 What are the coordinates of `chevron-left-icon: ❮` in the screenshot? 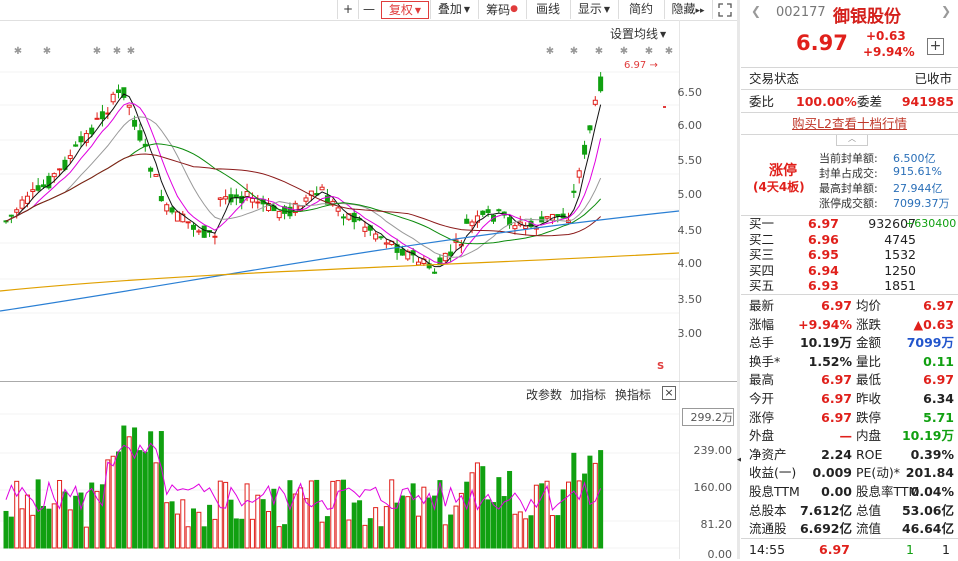 It's located at (756, 11).